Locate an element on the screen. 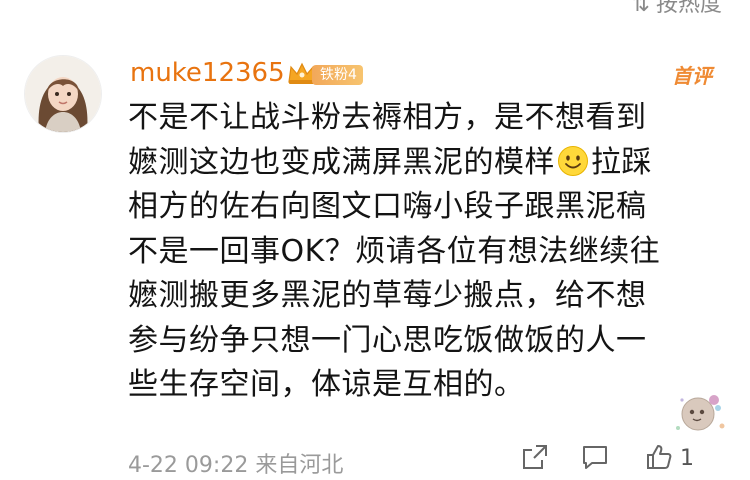 This screenshot has height=480, width=750. comment-icon is located at coordinates (595, 457).